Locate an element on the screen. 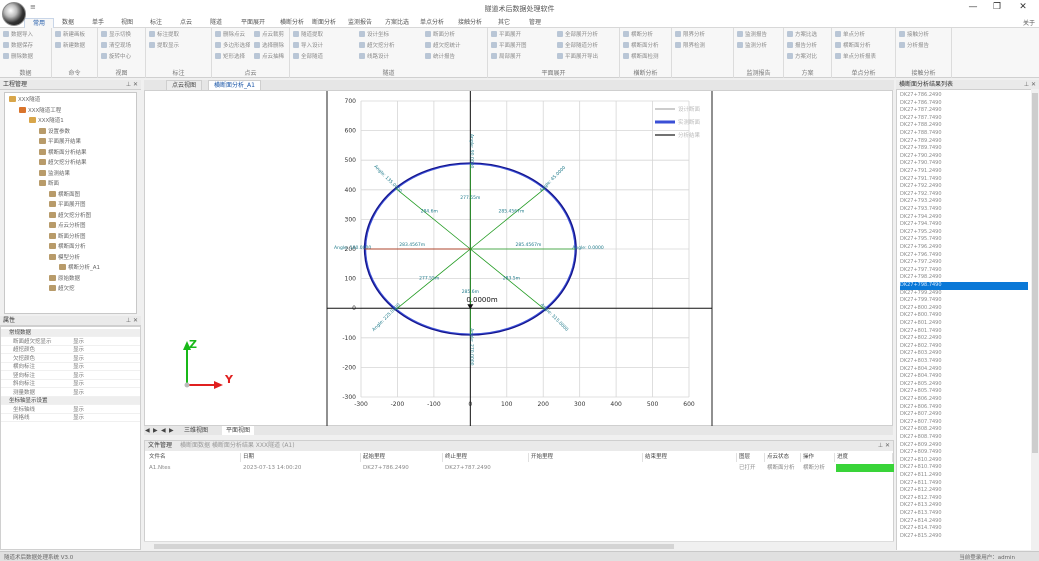 The image size is (1039, 561). tree-node: 平面展开图 is located at coordinates (67, 205).